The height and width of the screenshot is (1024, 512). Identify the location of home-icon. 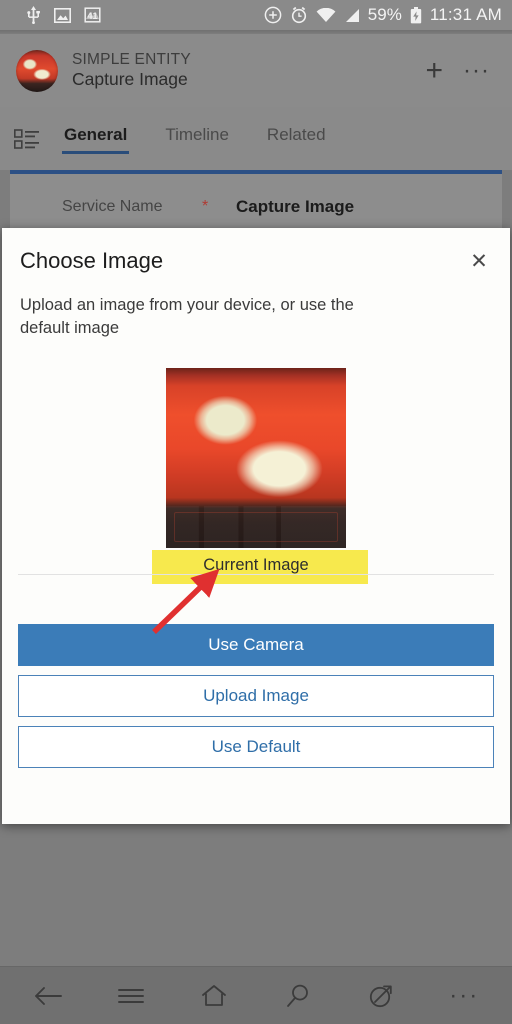
(214, 996).